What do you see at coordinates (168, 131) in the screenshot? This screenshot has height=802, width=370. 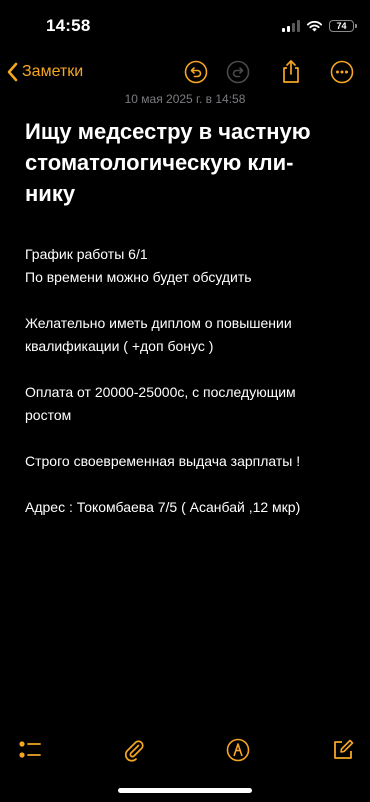 I see `note-title-line: Ищу медсестру в частную` at bounding box center [168, 131].